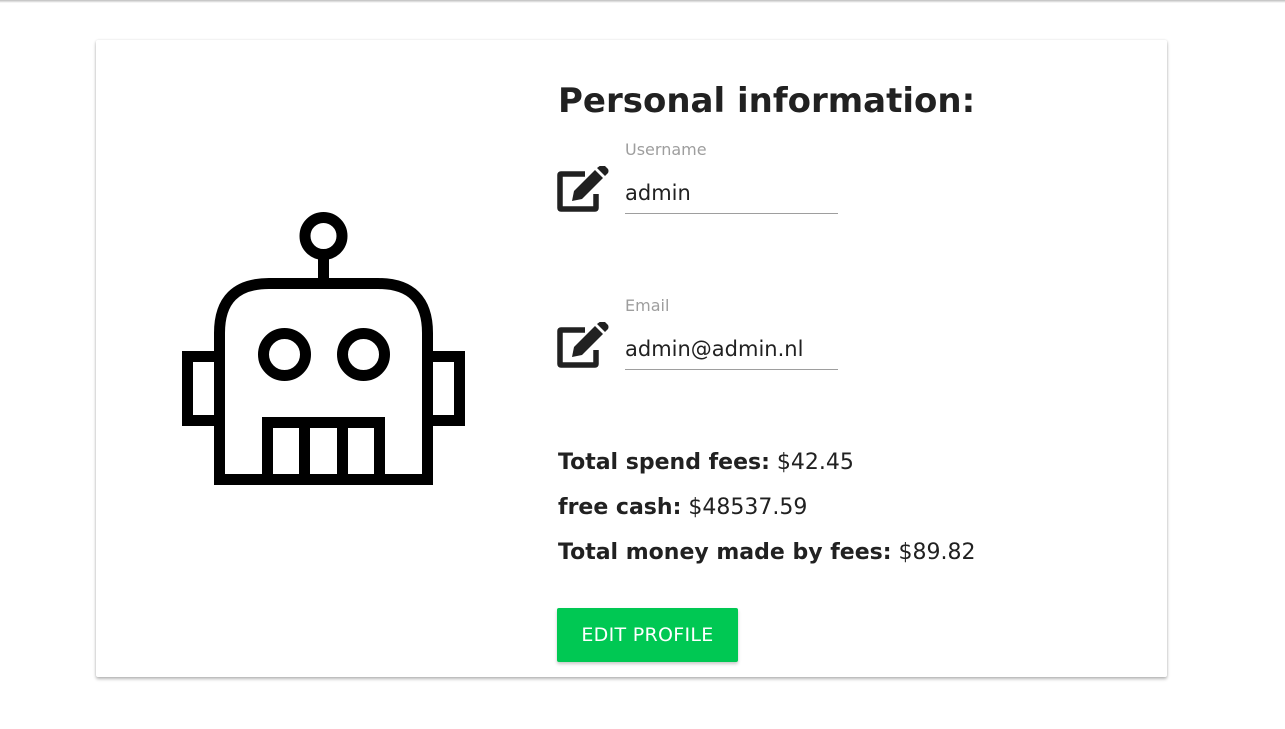 This screenshot has height=729, width=1285. What do you see at coordinates (937, 552) in the screenshot?
I see `stat-value: $89.82` at bounding box center [937, 552].